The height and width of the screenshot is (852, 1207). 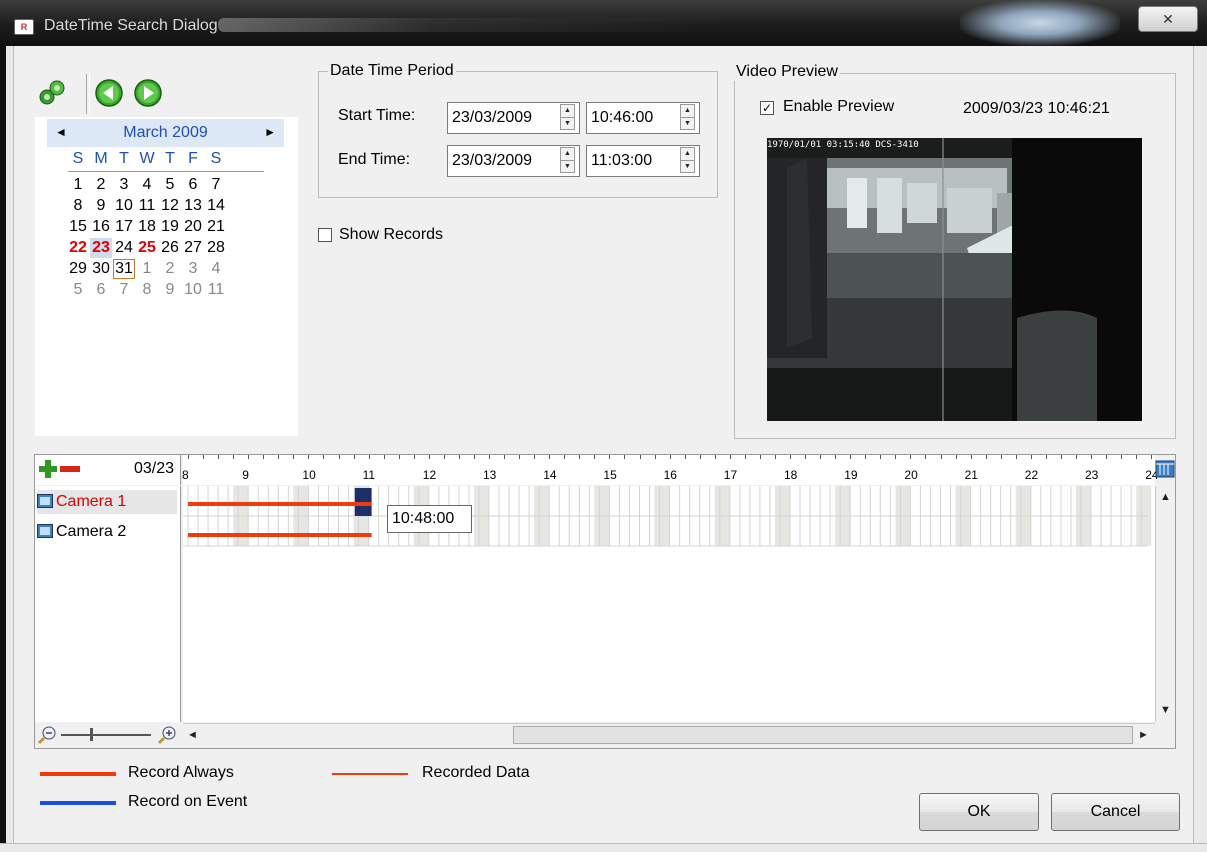 What do you see at coordinates (216, 206) in the screenshot?
I see `calendar-day: 14` at bounding box center [216, 206].